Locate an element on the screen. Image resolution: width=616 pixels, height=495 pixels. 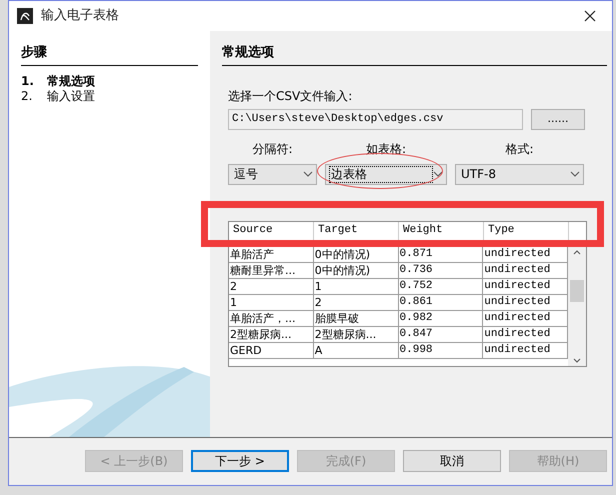
table-cell: 0.847 is located at coordinates (441, 334).